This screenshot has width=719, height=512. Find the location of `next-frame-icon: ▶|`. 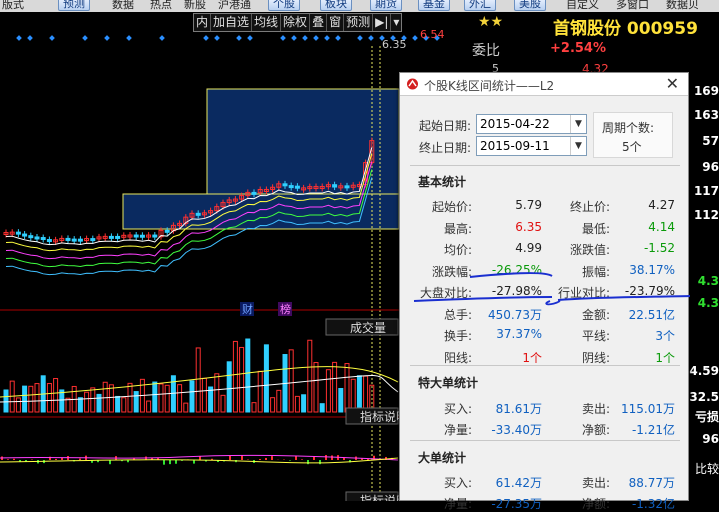

next-frame-icon: ▶| is located at coordinates (382, 22).